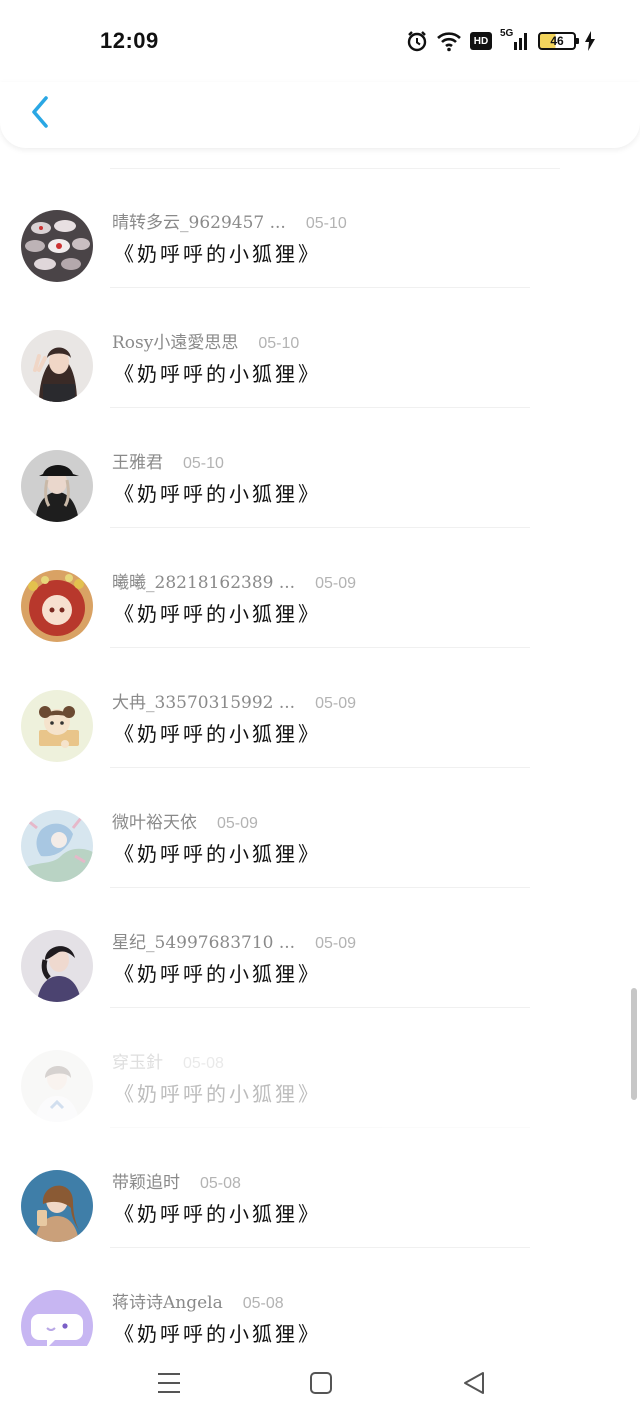 The height and width of the screenshot is (1422, 640). I want to click on home-button, so click(321, 1383).